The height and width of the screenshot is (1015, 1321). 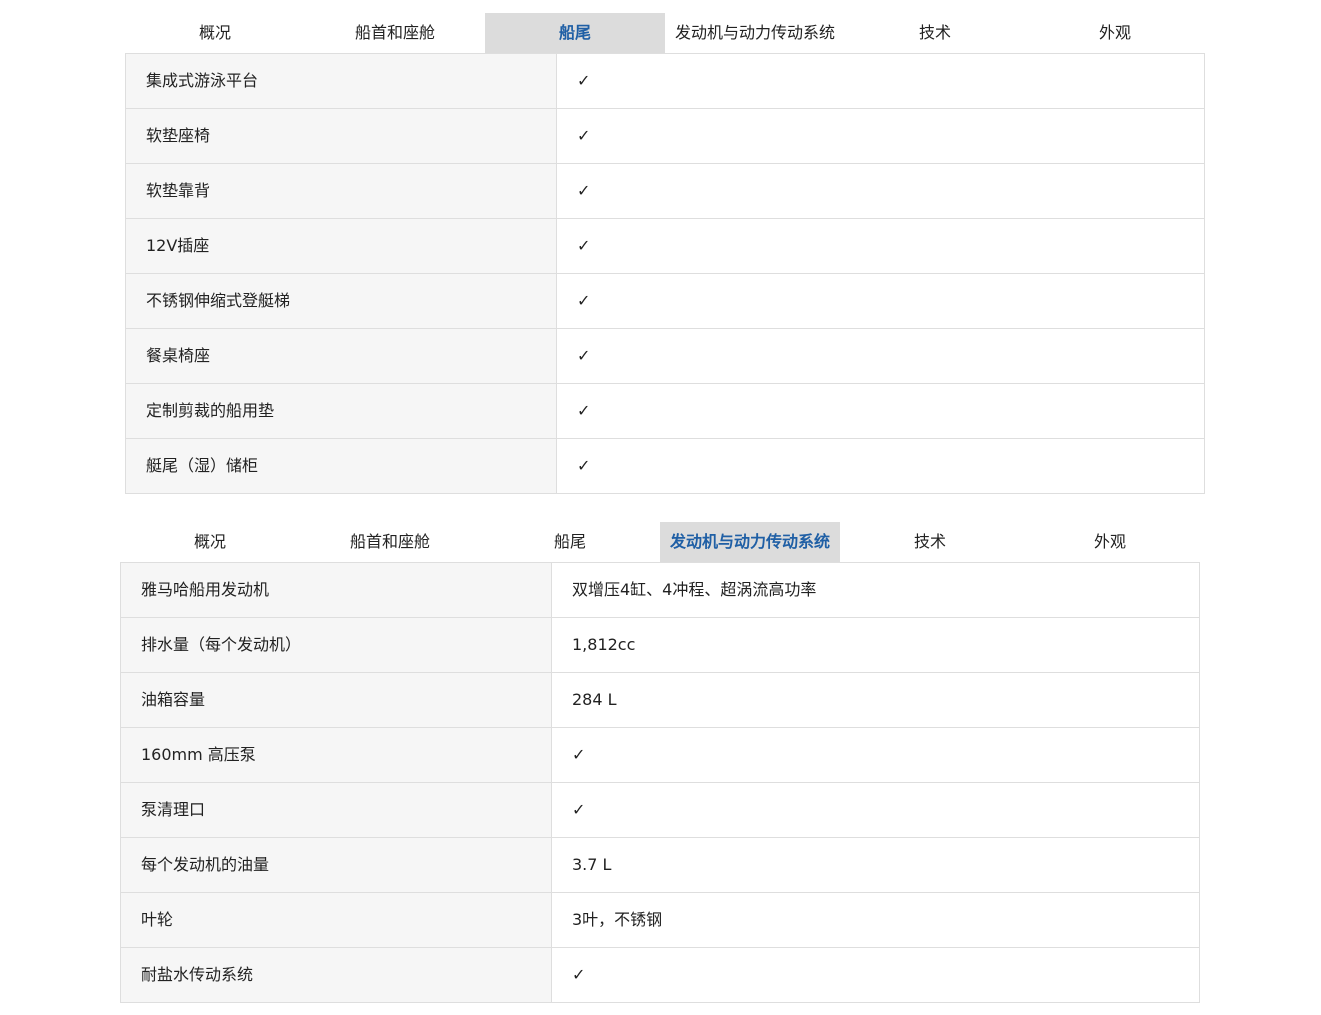 What do you see at coordinates (336, 645) in the screenshot?
I see `spec-label: 排水量（每个发动机）` at bounding box center [336, 645].